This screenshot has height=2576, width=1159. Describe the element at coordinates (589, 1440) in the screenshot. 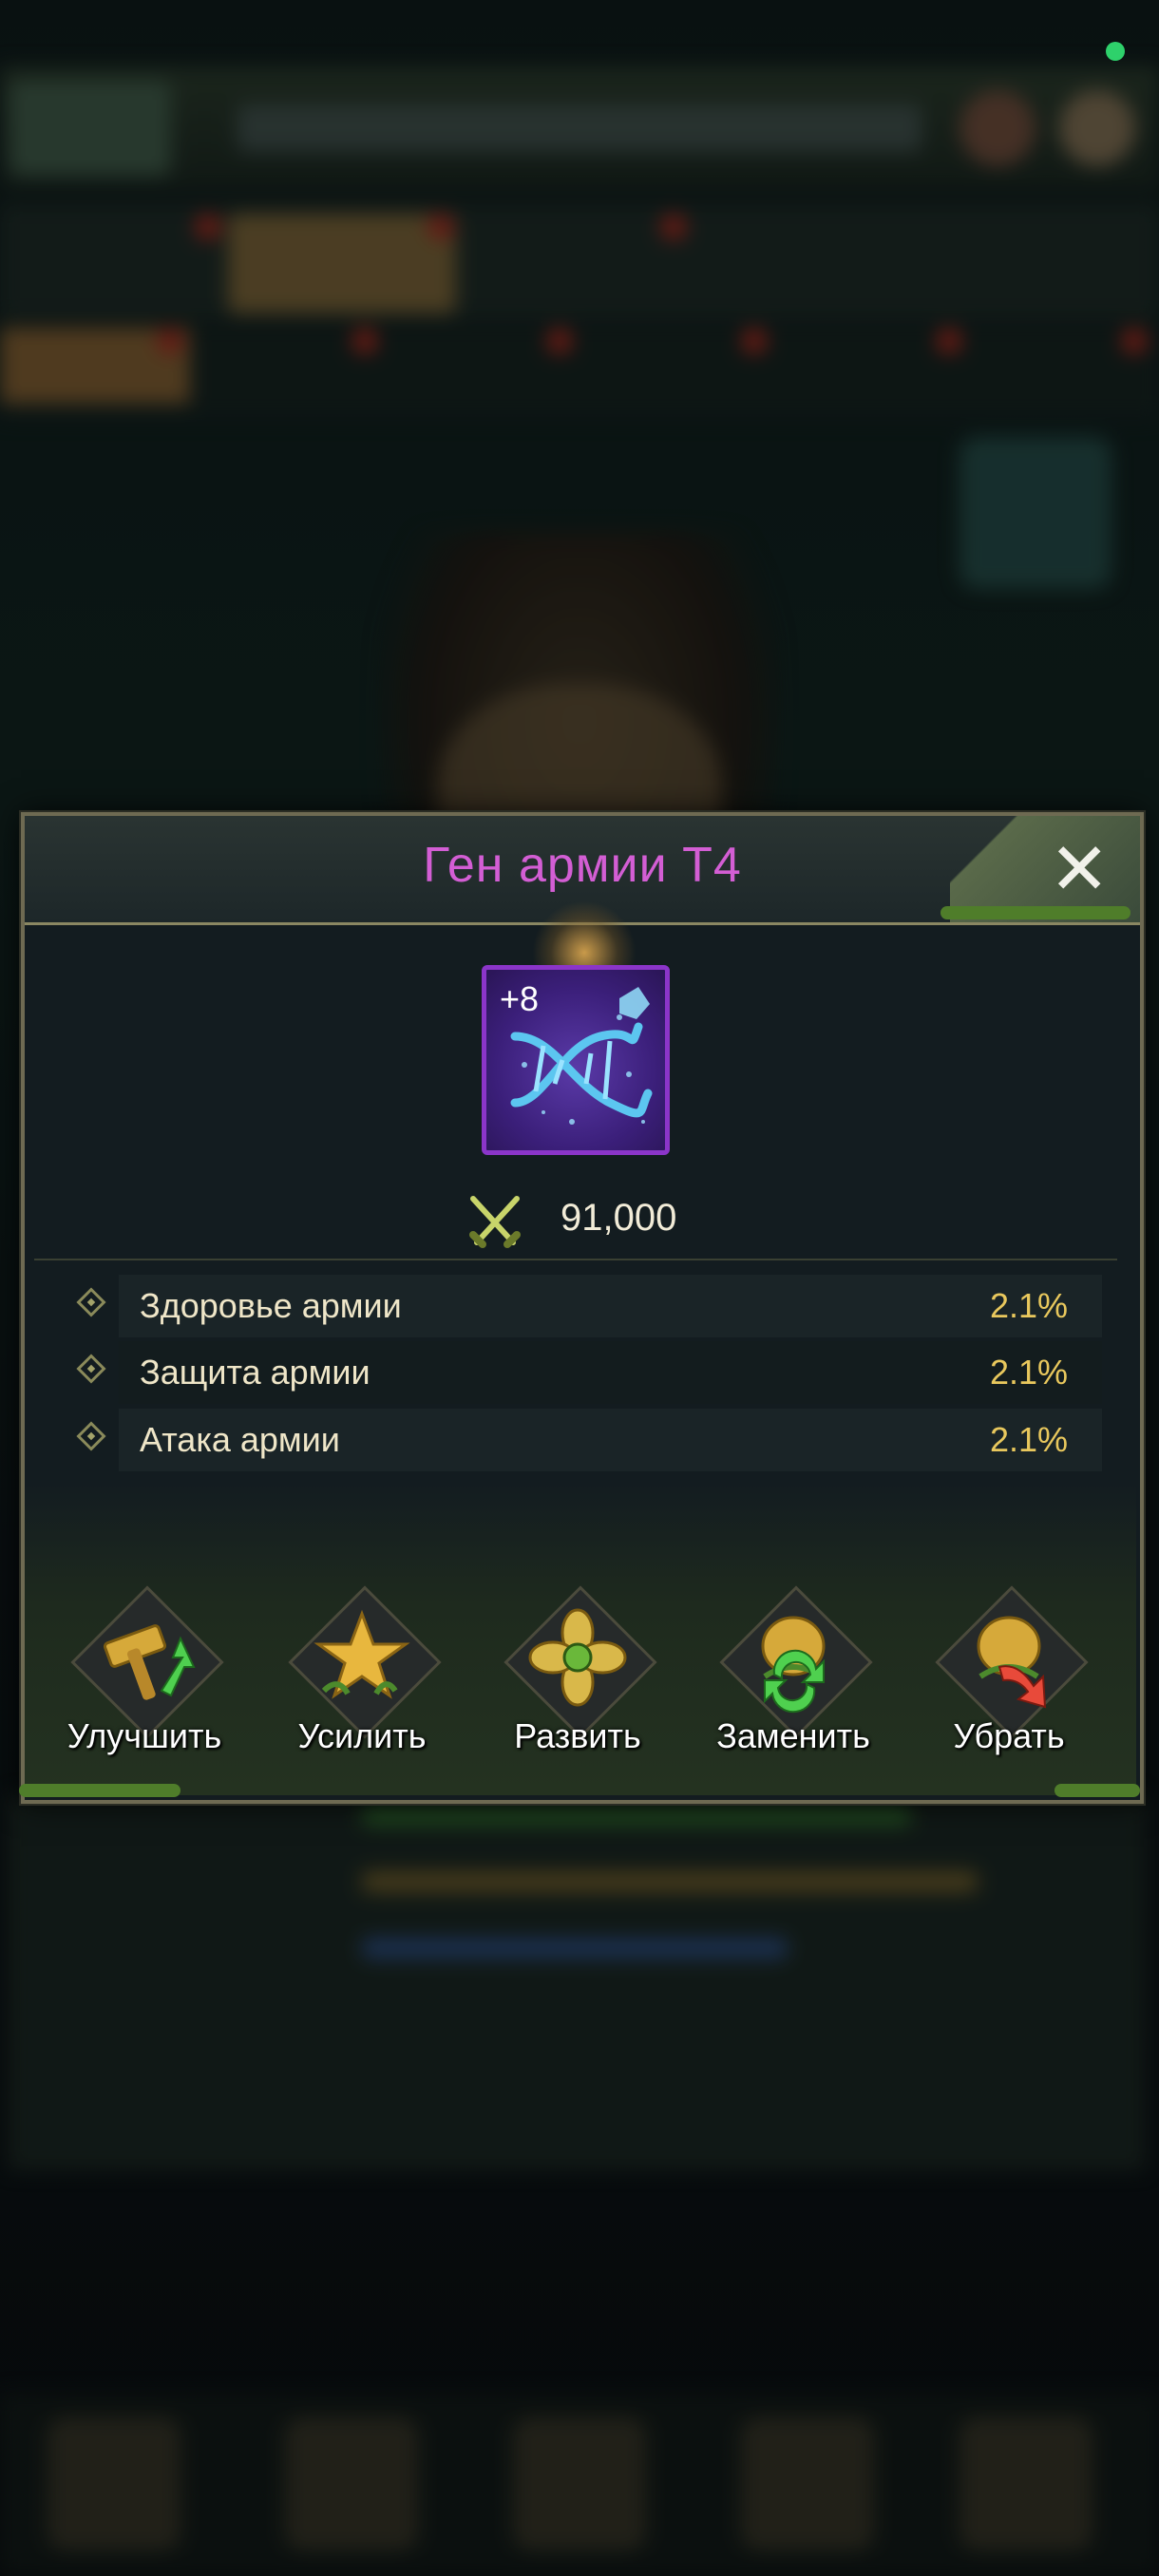

I see `stat-row: Атака армии 2.1%` at that location.